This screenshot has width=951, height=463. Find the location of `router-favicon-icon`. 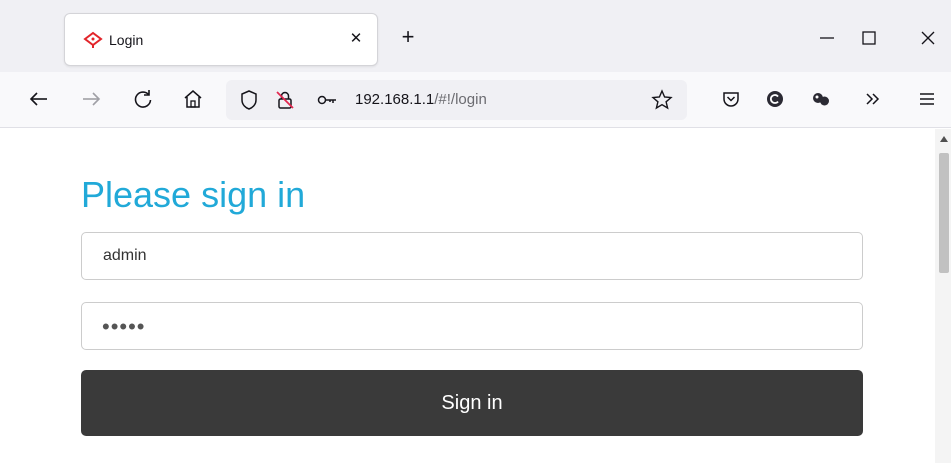

router-favicon-icon is located at coordinates (93, 39).